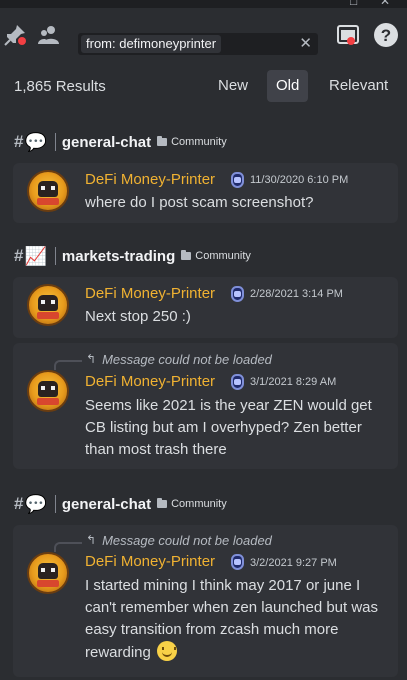 This screenshot has width=407, height=680. I want to click on sort-relevant-tab: Relevant, so click(358, 86).